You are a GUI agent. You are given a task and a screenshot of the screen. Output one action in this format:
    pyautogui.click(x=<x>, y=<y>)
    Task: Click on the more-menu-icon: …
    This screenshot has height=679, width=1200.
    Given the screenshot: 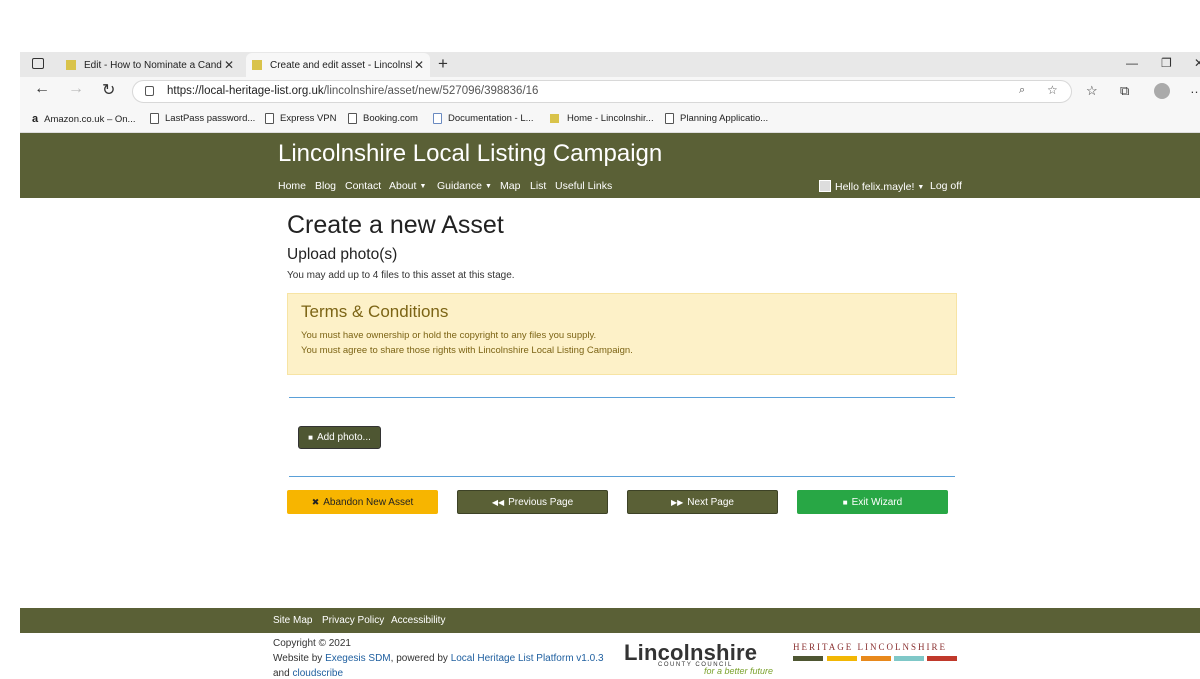 What is the action you would take?
    pyautogui.click(x=1195, y=88)
    